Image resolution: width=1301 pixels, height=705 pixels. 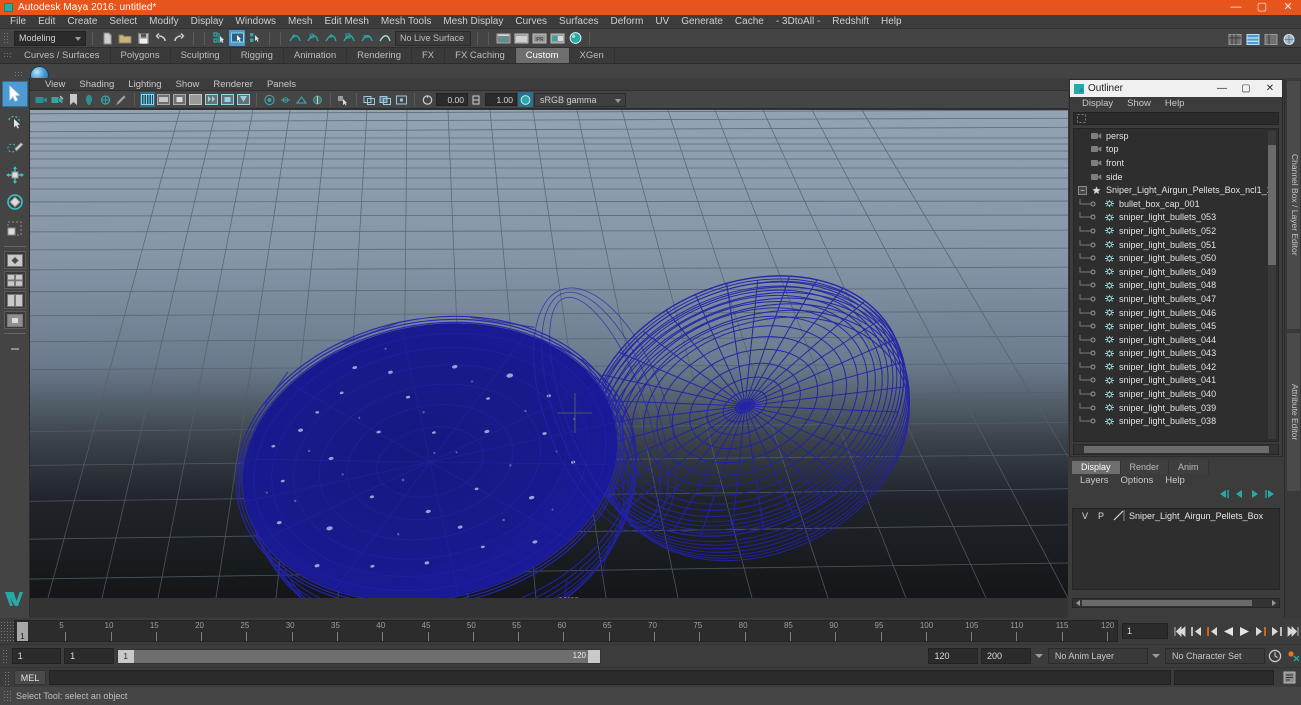 What do you see at coordinates (7, 695) in the screenshot?
I see `help-line-grip` at bounding box center [7, 695].